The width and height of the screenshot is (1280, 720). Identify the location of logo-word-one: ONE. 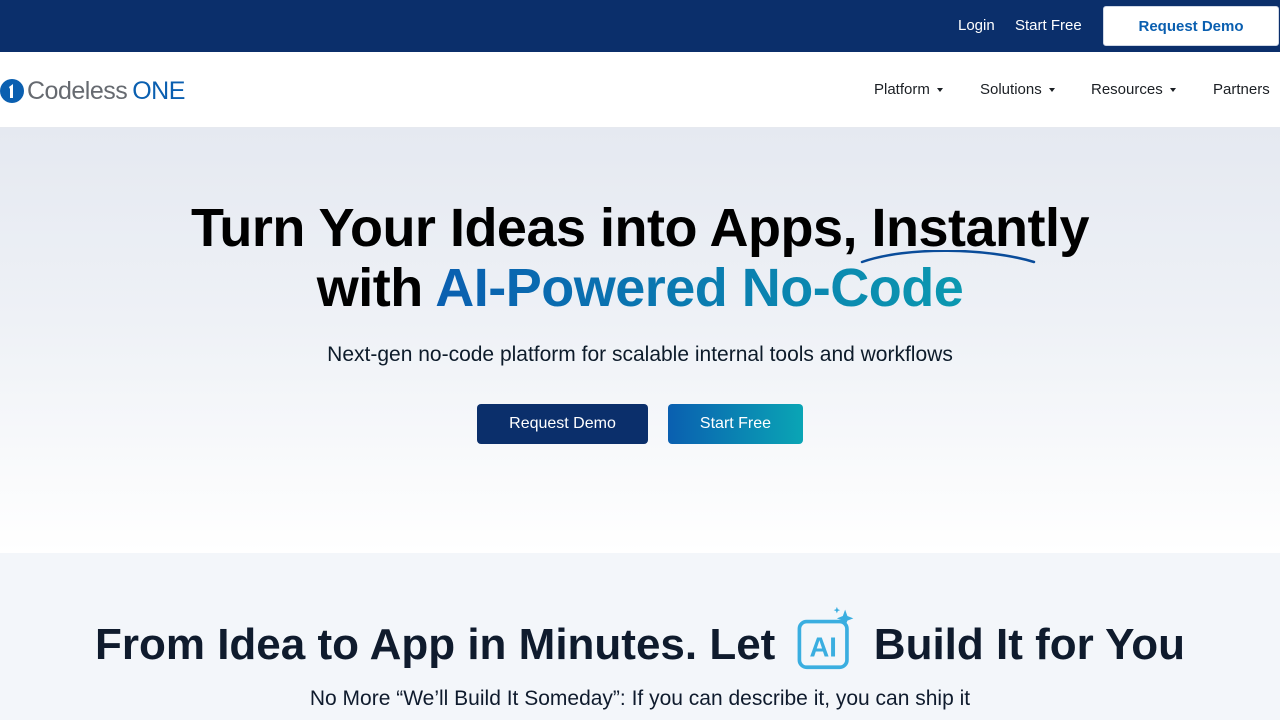
(158, 90).